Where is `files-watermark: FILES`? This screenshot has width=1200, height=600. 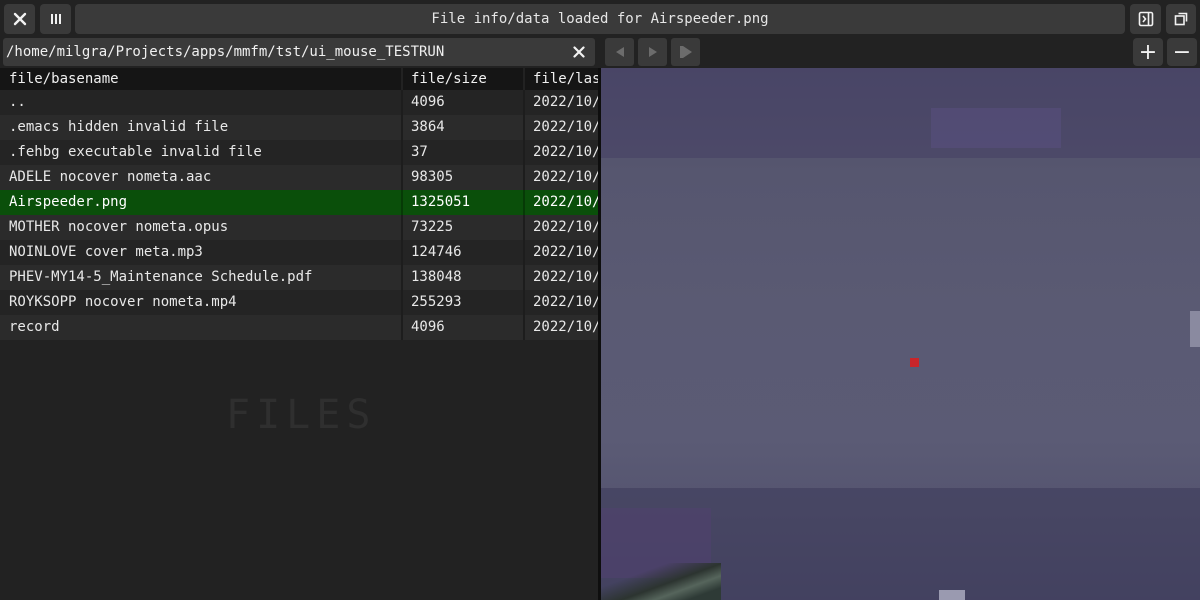
files-watermark: FILES is located at coordinates (301, 413).